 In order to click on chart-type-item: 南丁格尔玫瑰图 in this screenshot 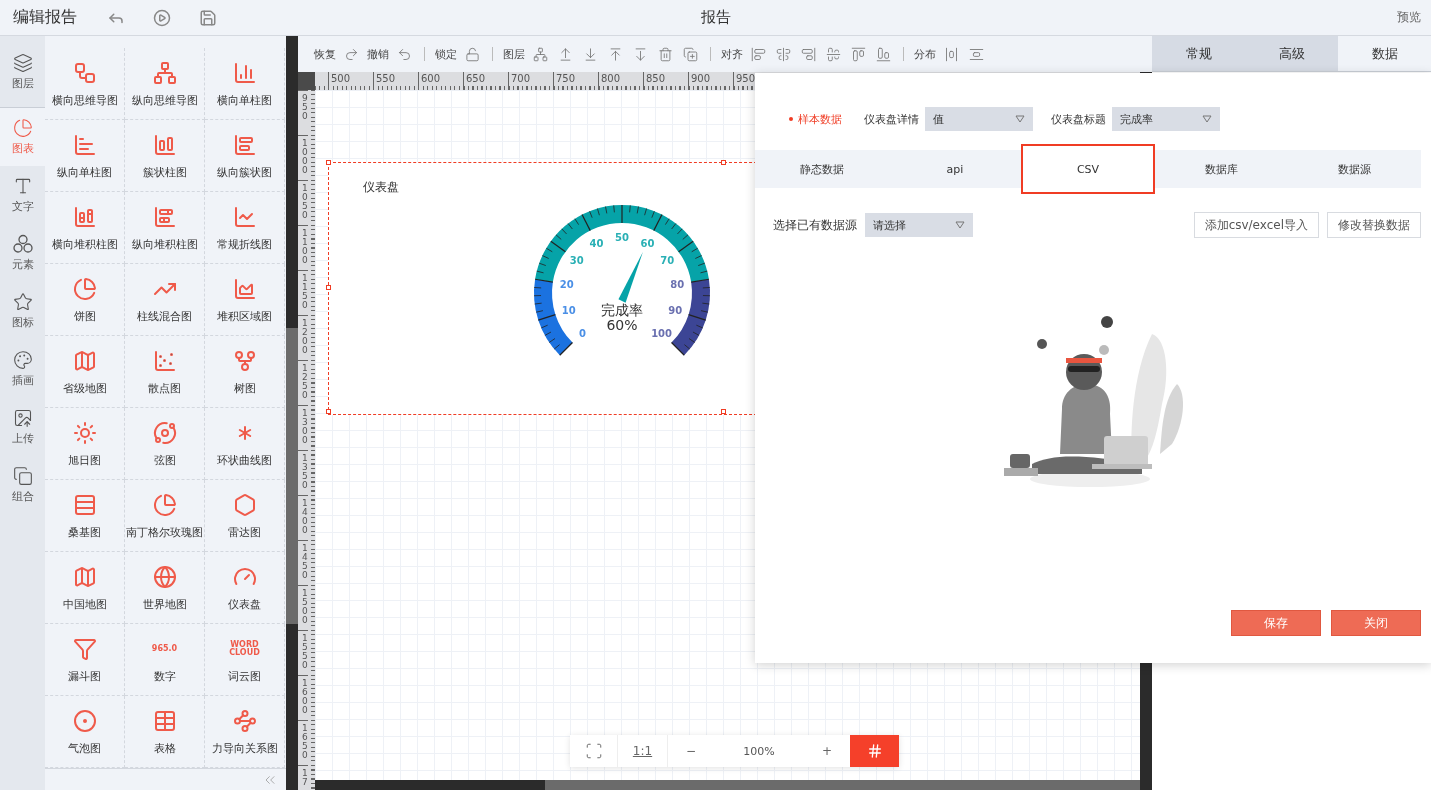, I will do `click(165, 516)`.